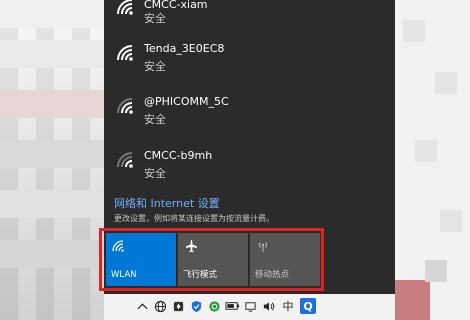 The width and height of the screenshot is (470, 320). Describe the element at coordinates (186, 101) in the screenshot. I see `network-name: @PHICOMM_5C` at that location.